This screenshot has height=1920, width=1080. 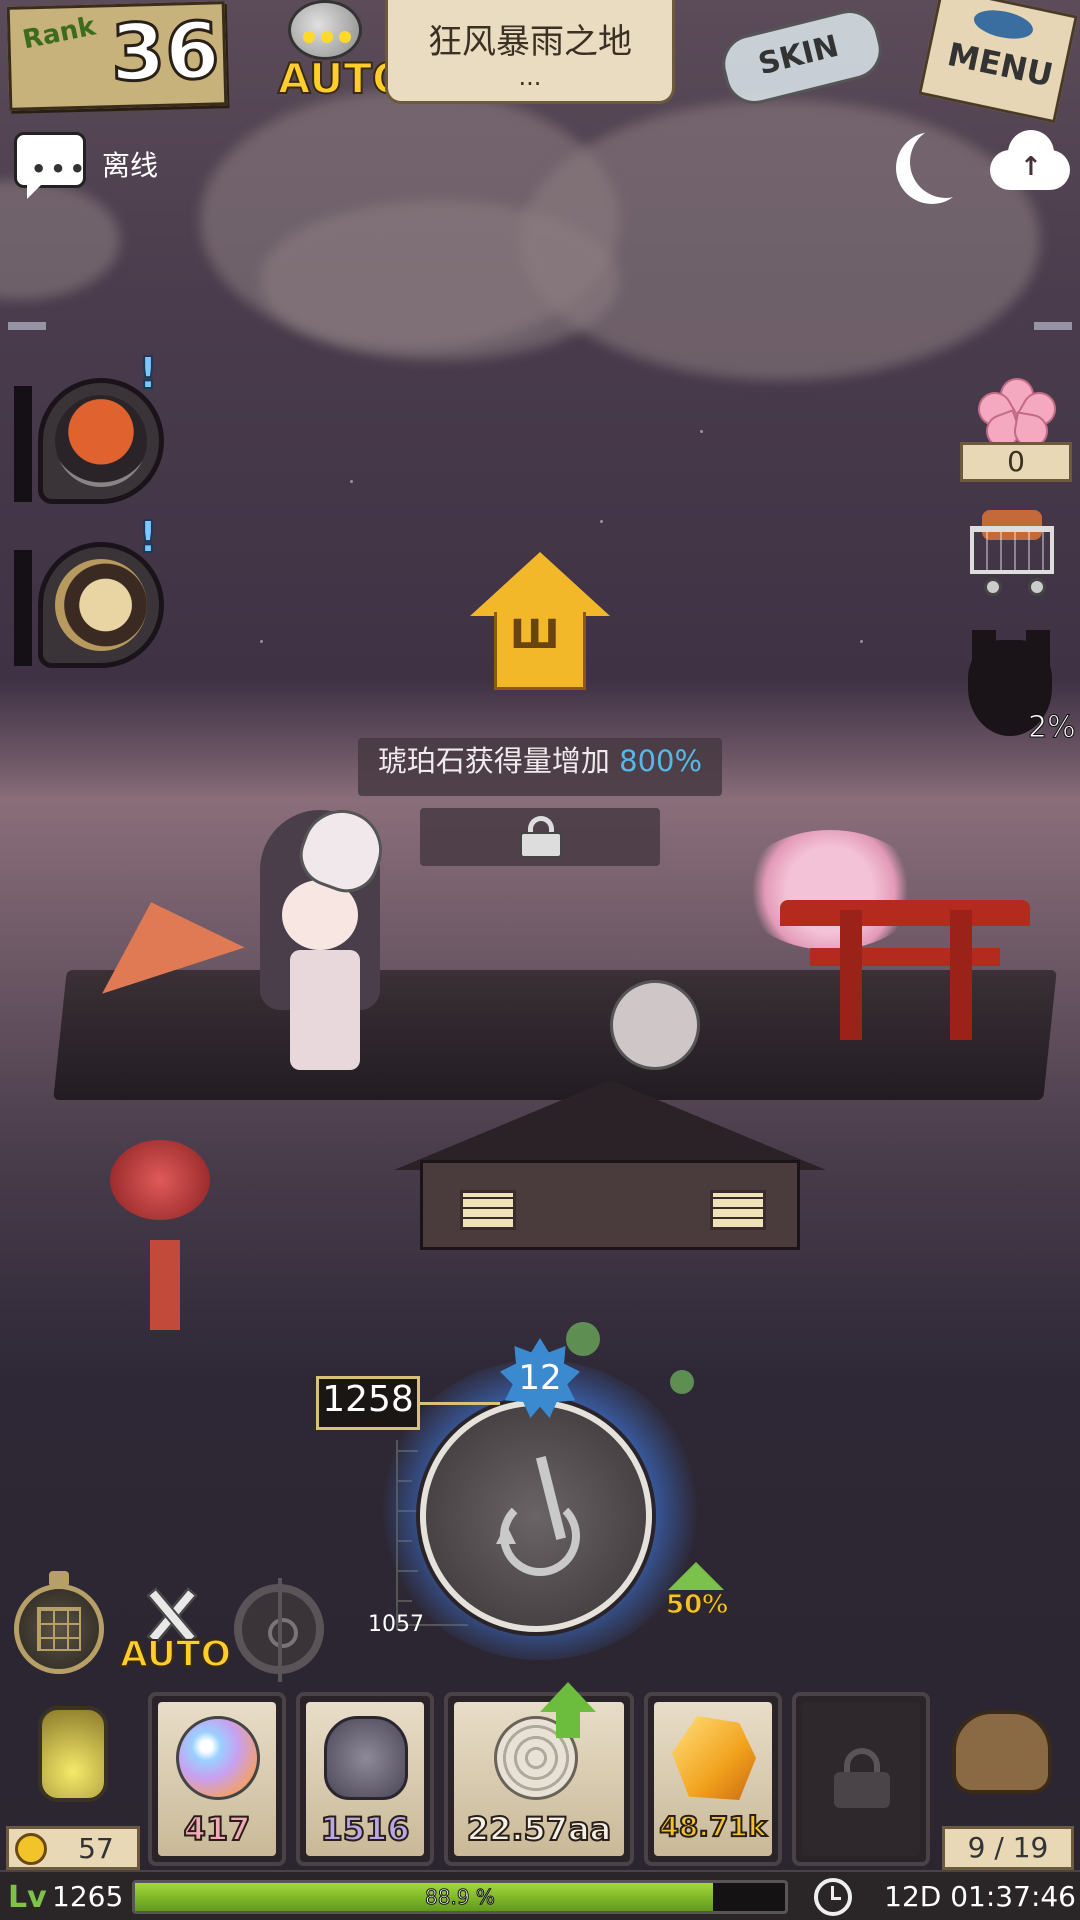 What do you see at coordinates (101, 605) in the screenshot?
I see `deer-character-icon` at bounding box center [101, 605].